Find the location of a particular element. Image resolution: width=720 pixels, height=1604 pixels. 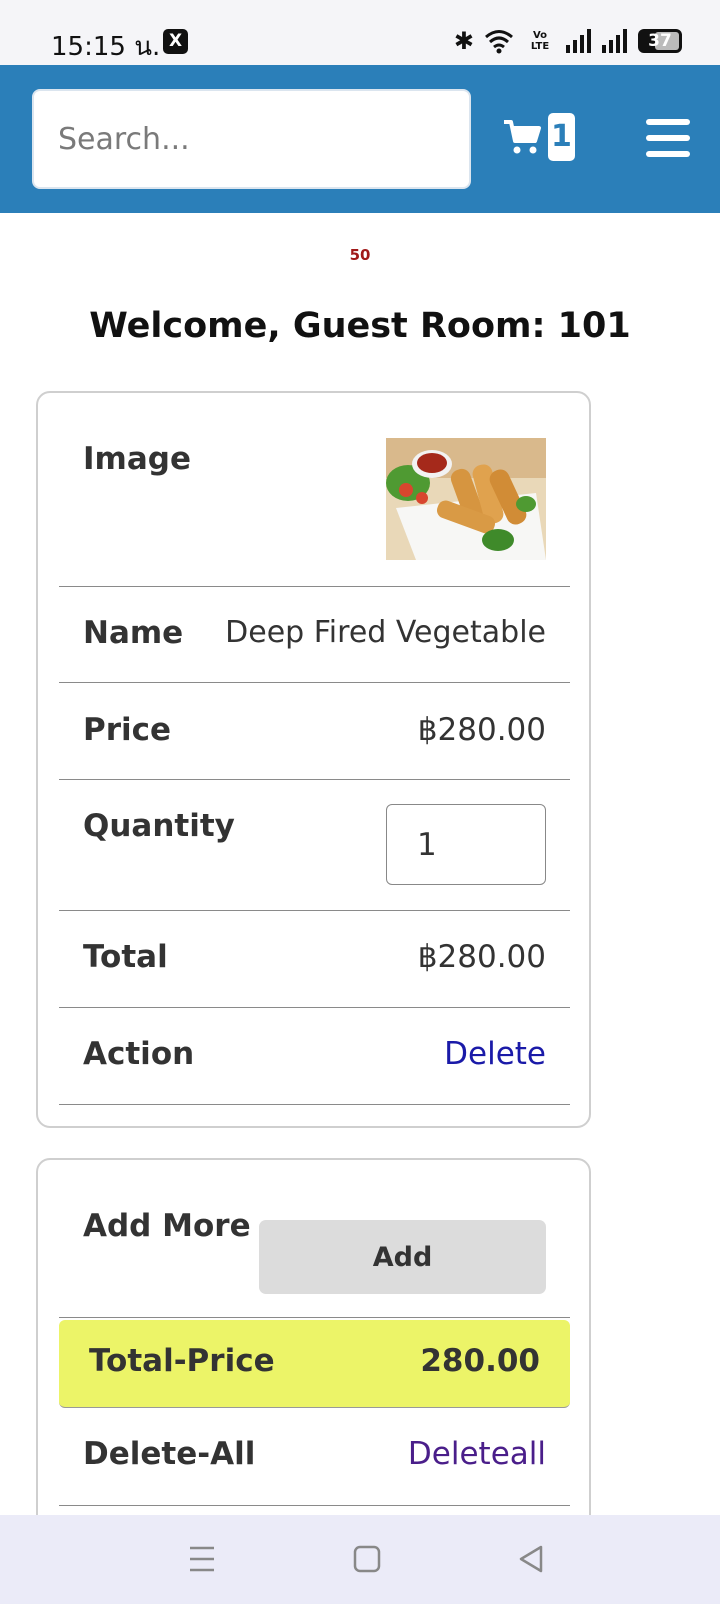

signal-icon is located at coordinates (578, 41).